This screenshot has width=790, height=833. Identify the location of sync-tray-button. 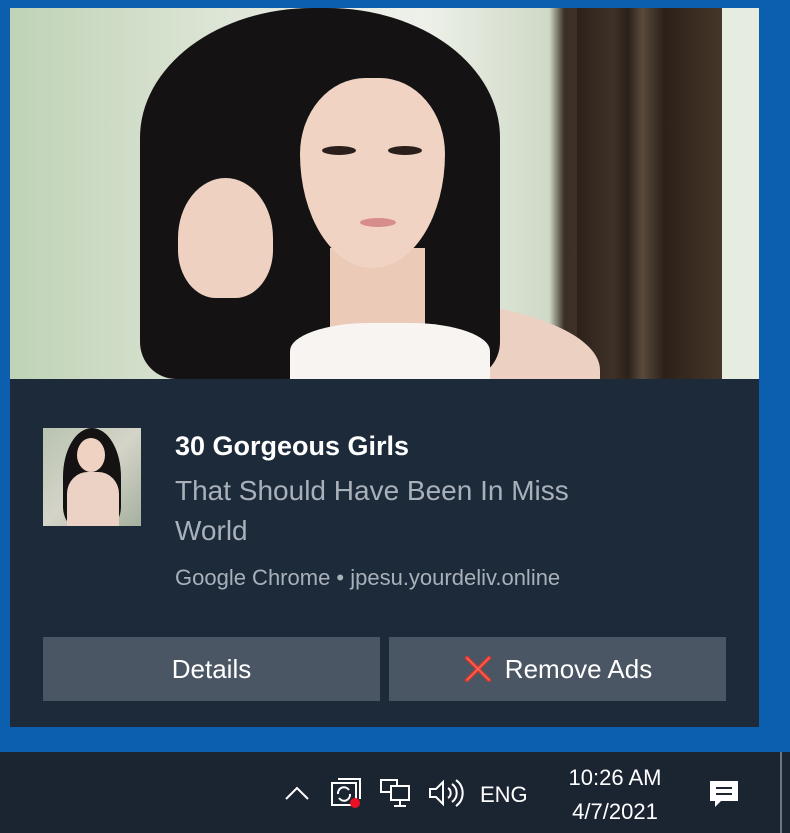
(346, 793).